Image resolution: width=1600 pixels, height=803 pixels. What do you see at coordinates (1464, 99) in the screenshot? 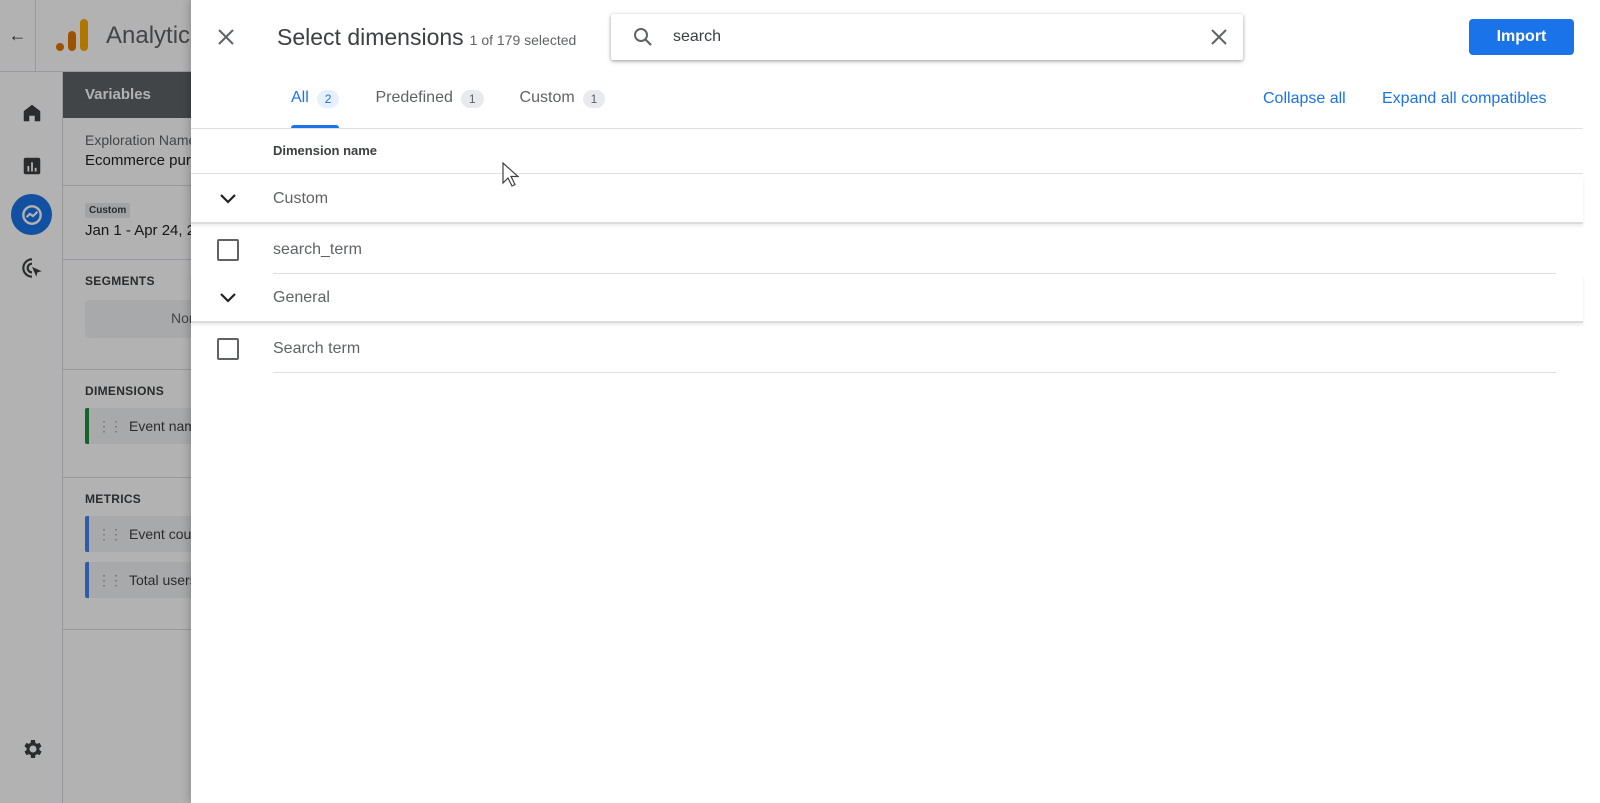
I see `expand-all-compatibles-button: Expand all compatibles` at bounding box center [1464, 99].